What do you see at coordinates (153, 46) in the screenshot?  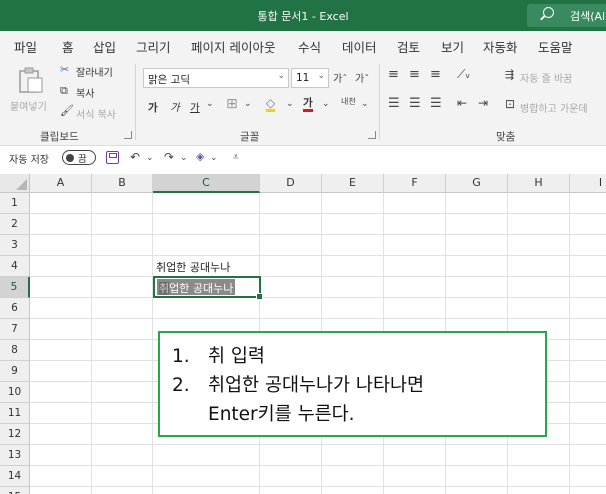 I see `tab-draw: 그리기` at bounding box center [153, 46].